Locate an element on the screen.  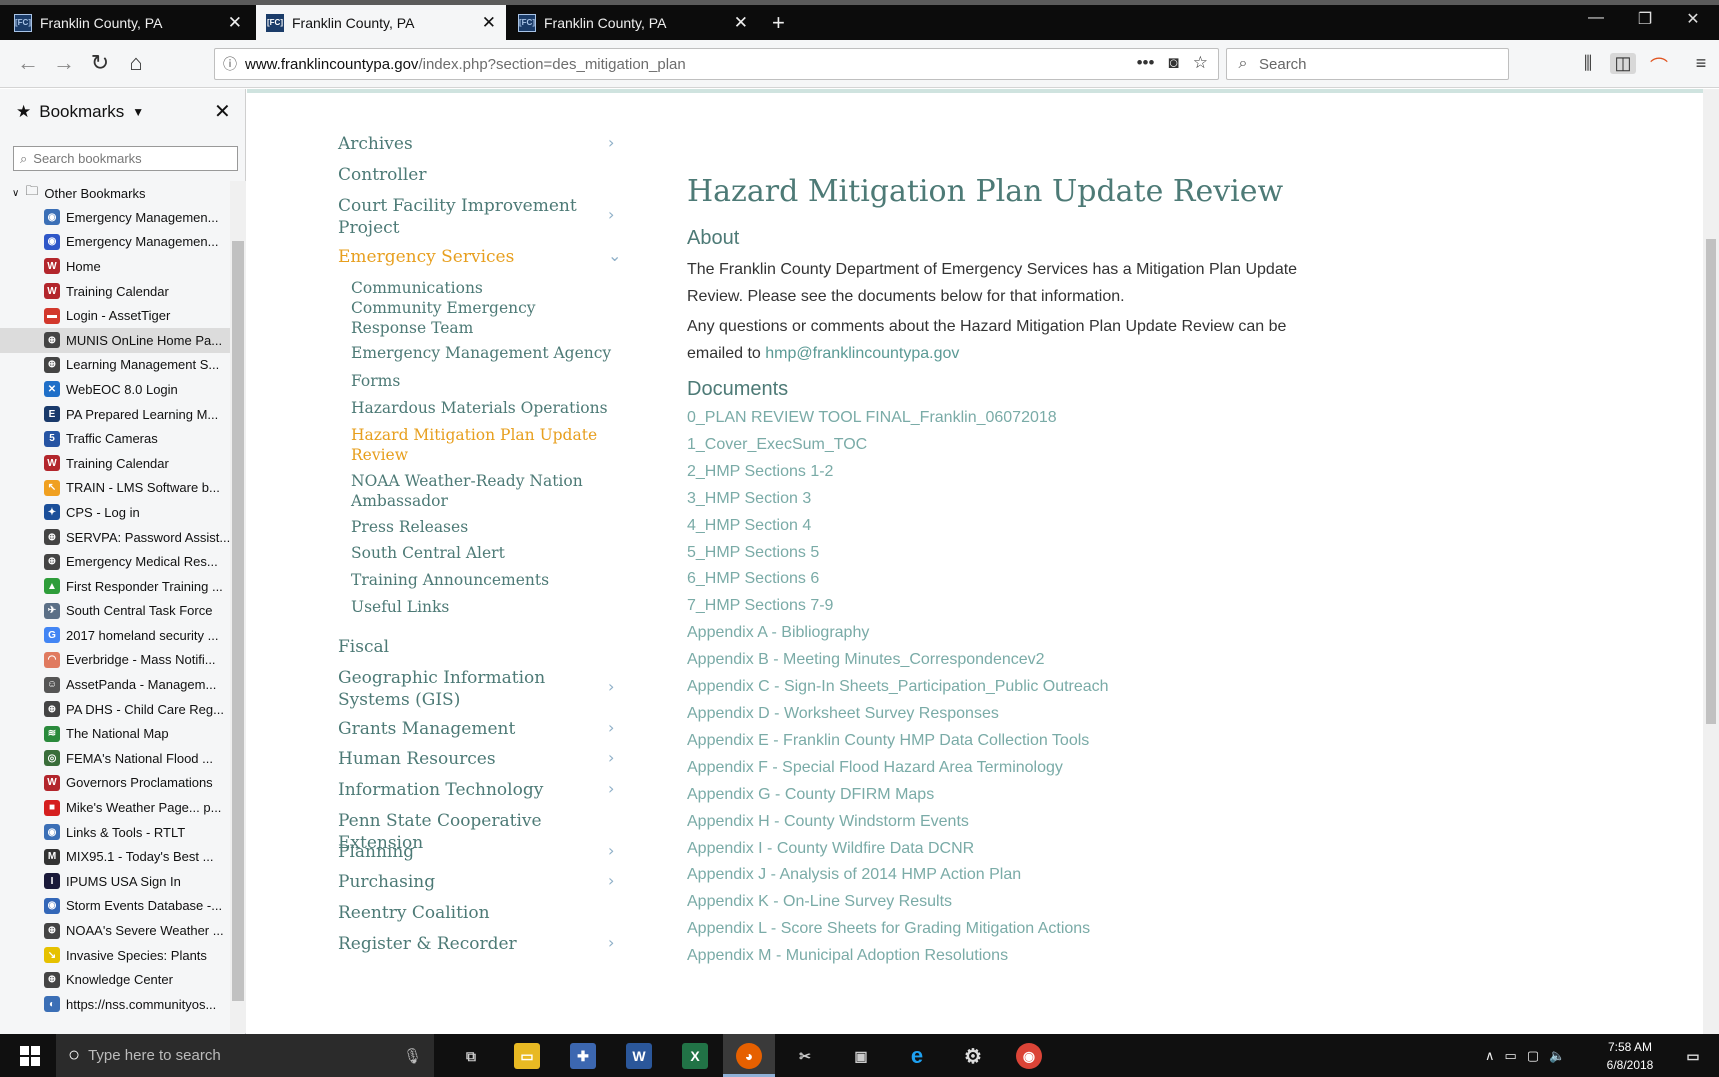
nav-item: Register & Recorder is located at coordinates (469, 944).